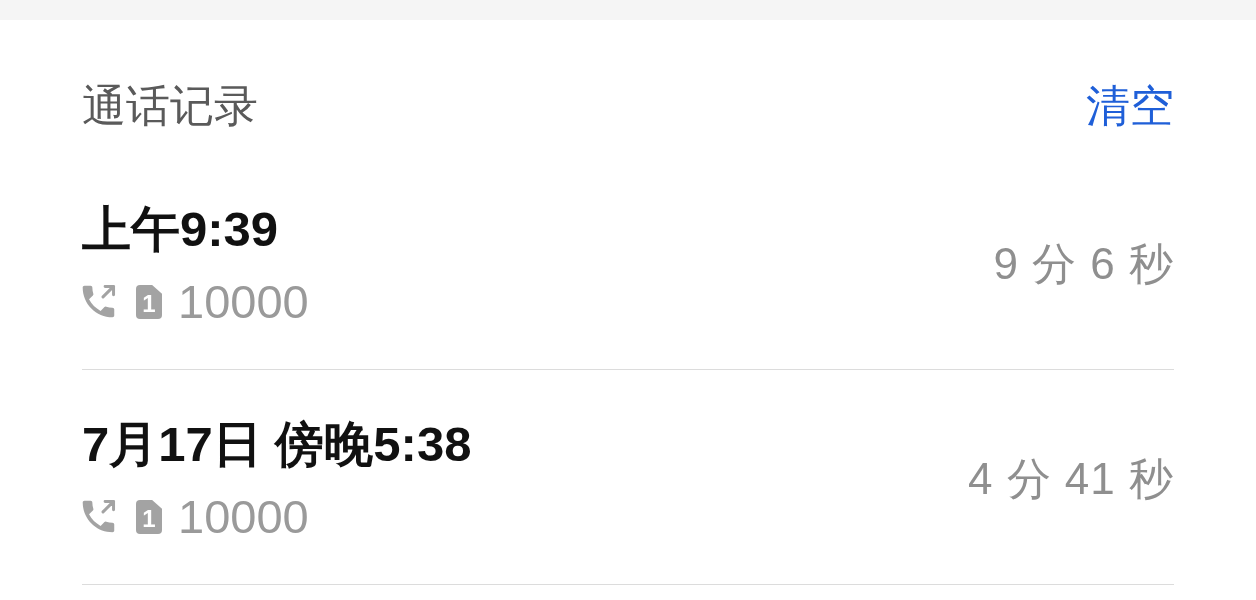 The height and width of the screenshot is (600, 1256). What do you see at coordinates (181, 229) in the screenshot?
I see `call-time: 上午9:39` at bounding box center [181, 229].